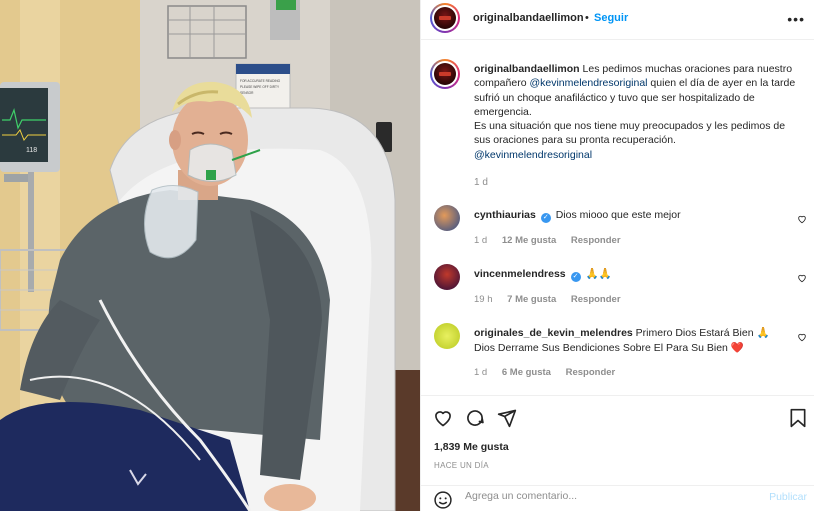 The image size is (814, 511). I want to click on comment-meta: 1 d 12 Me gusta Responder, so click(553, 240).